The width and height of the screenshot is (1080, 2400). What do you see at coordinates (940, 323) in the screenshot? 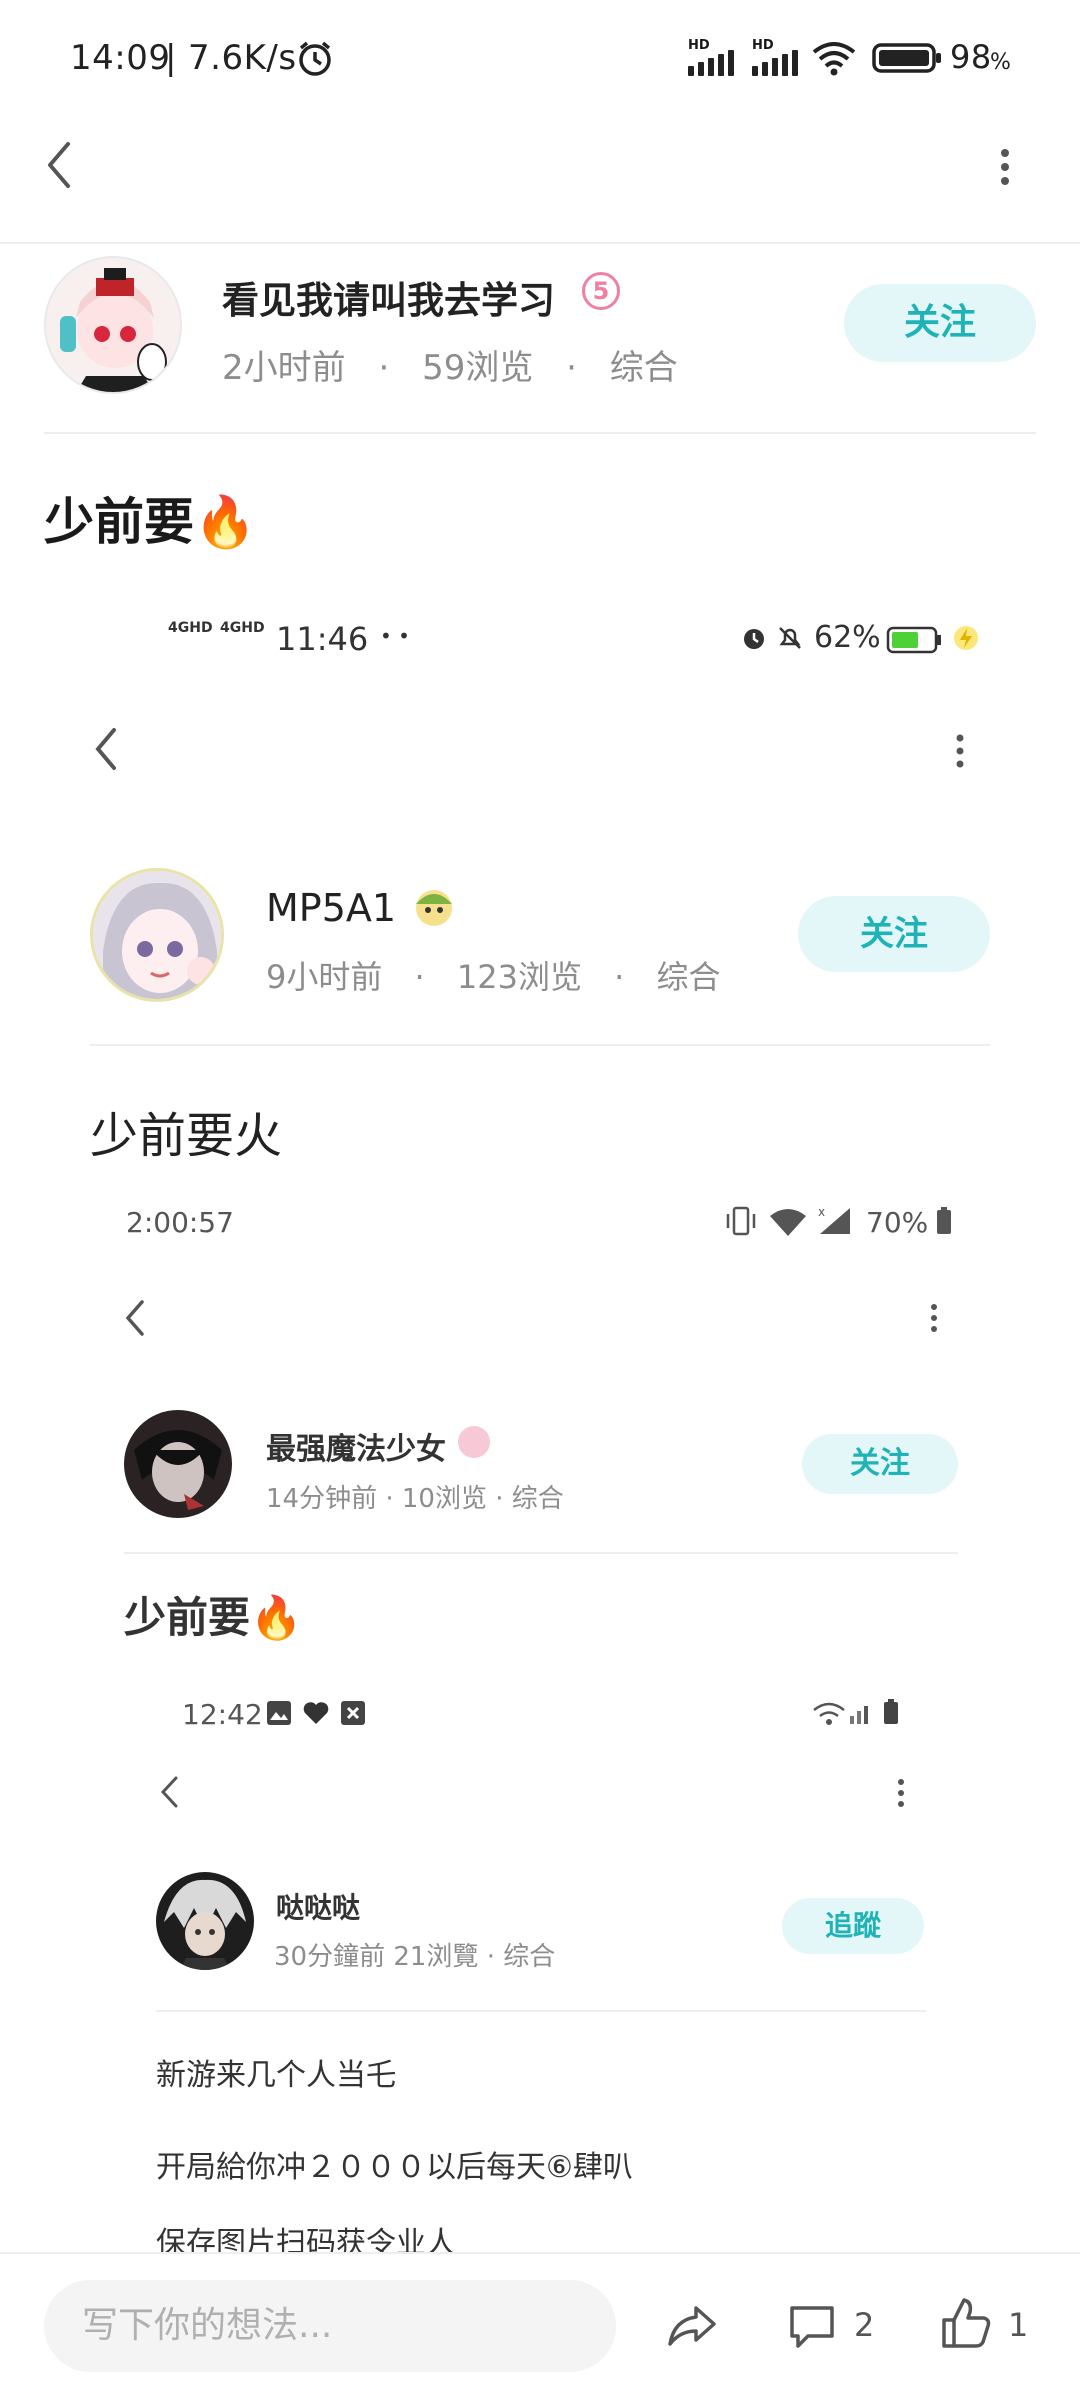
I see `follow-button: 关注` at bounding box center [940, 323].